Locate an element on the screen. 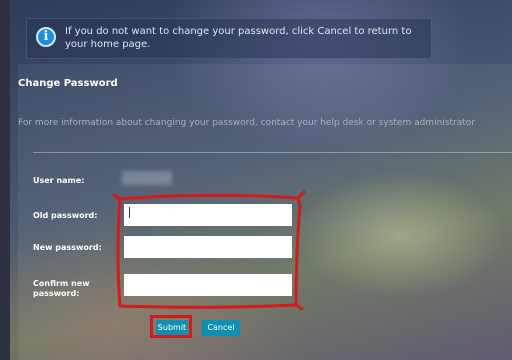  new-password-label: New password: is located at coordinates (67, 247).